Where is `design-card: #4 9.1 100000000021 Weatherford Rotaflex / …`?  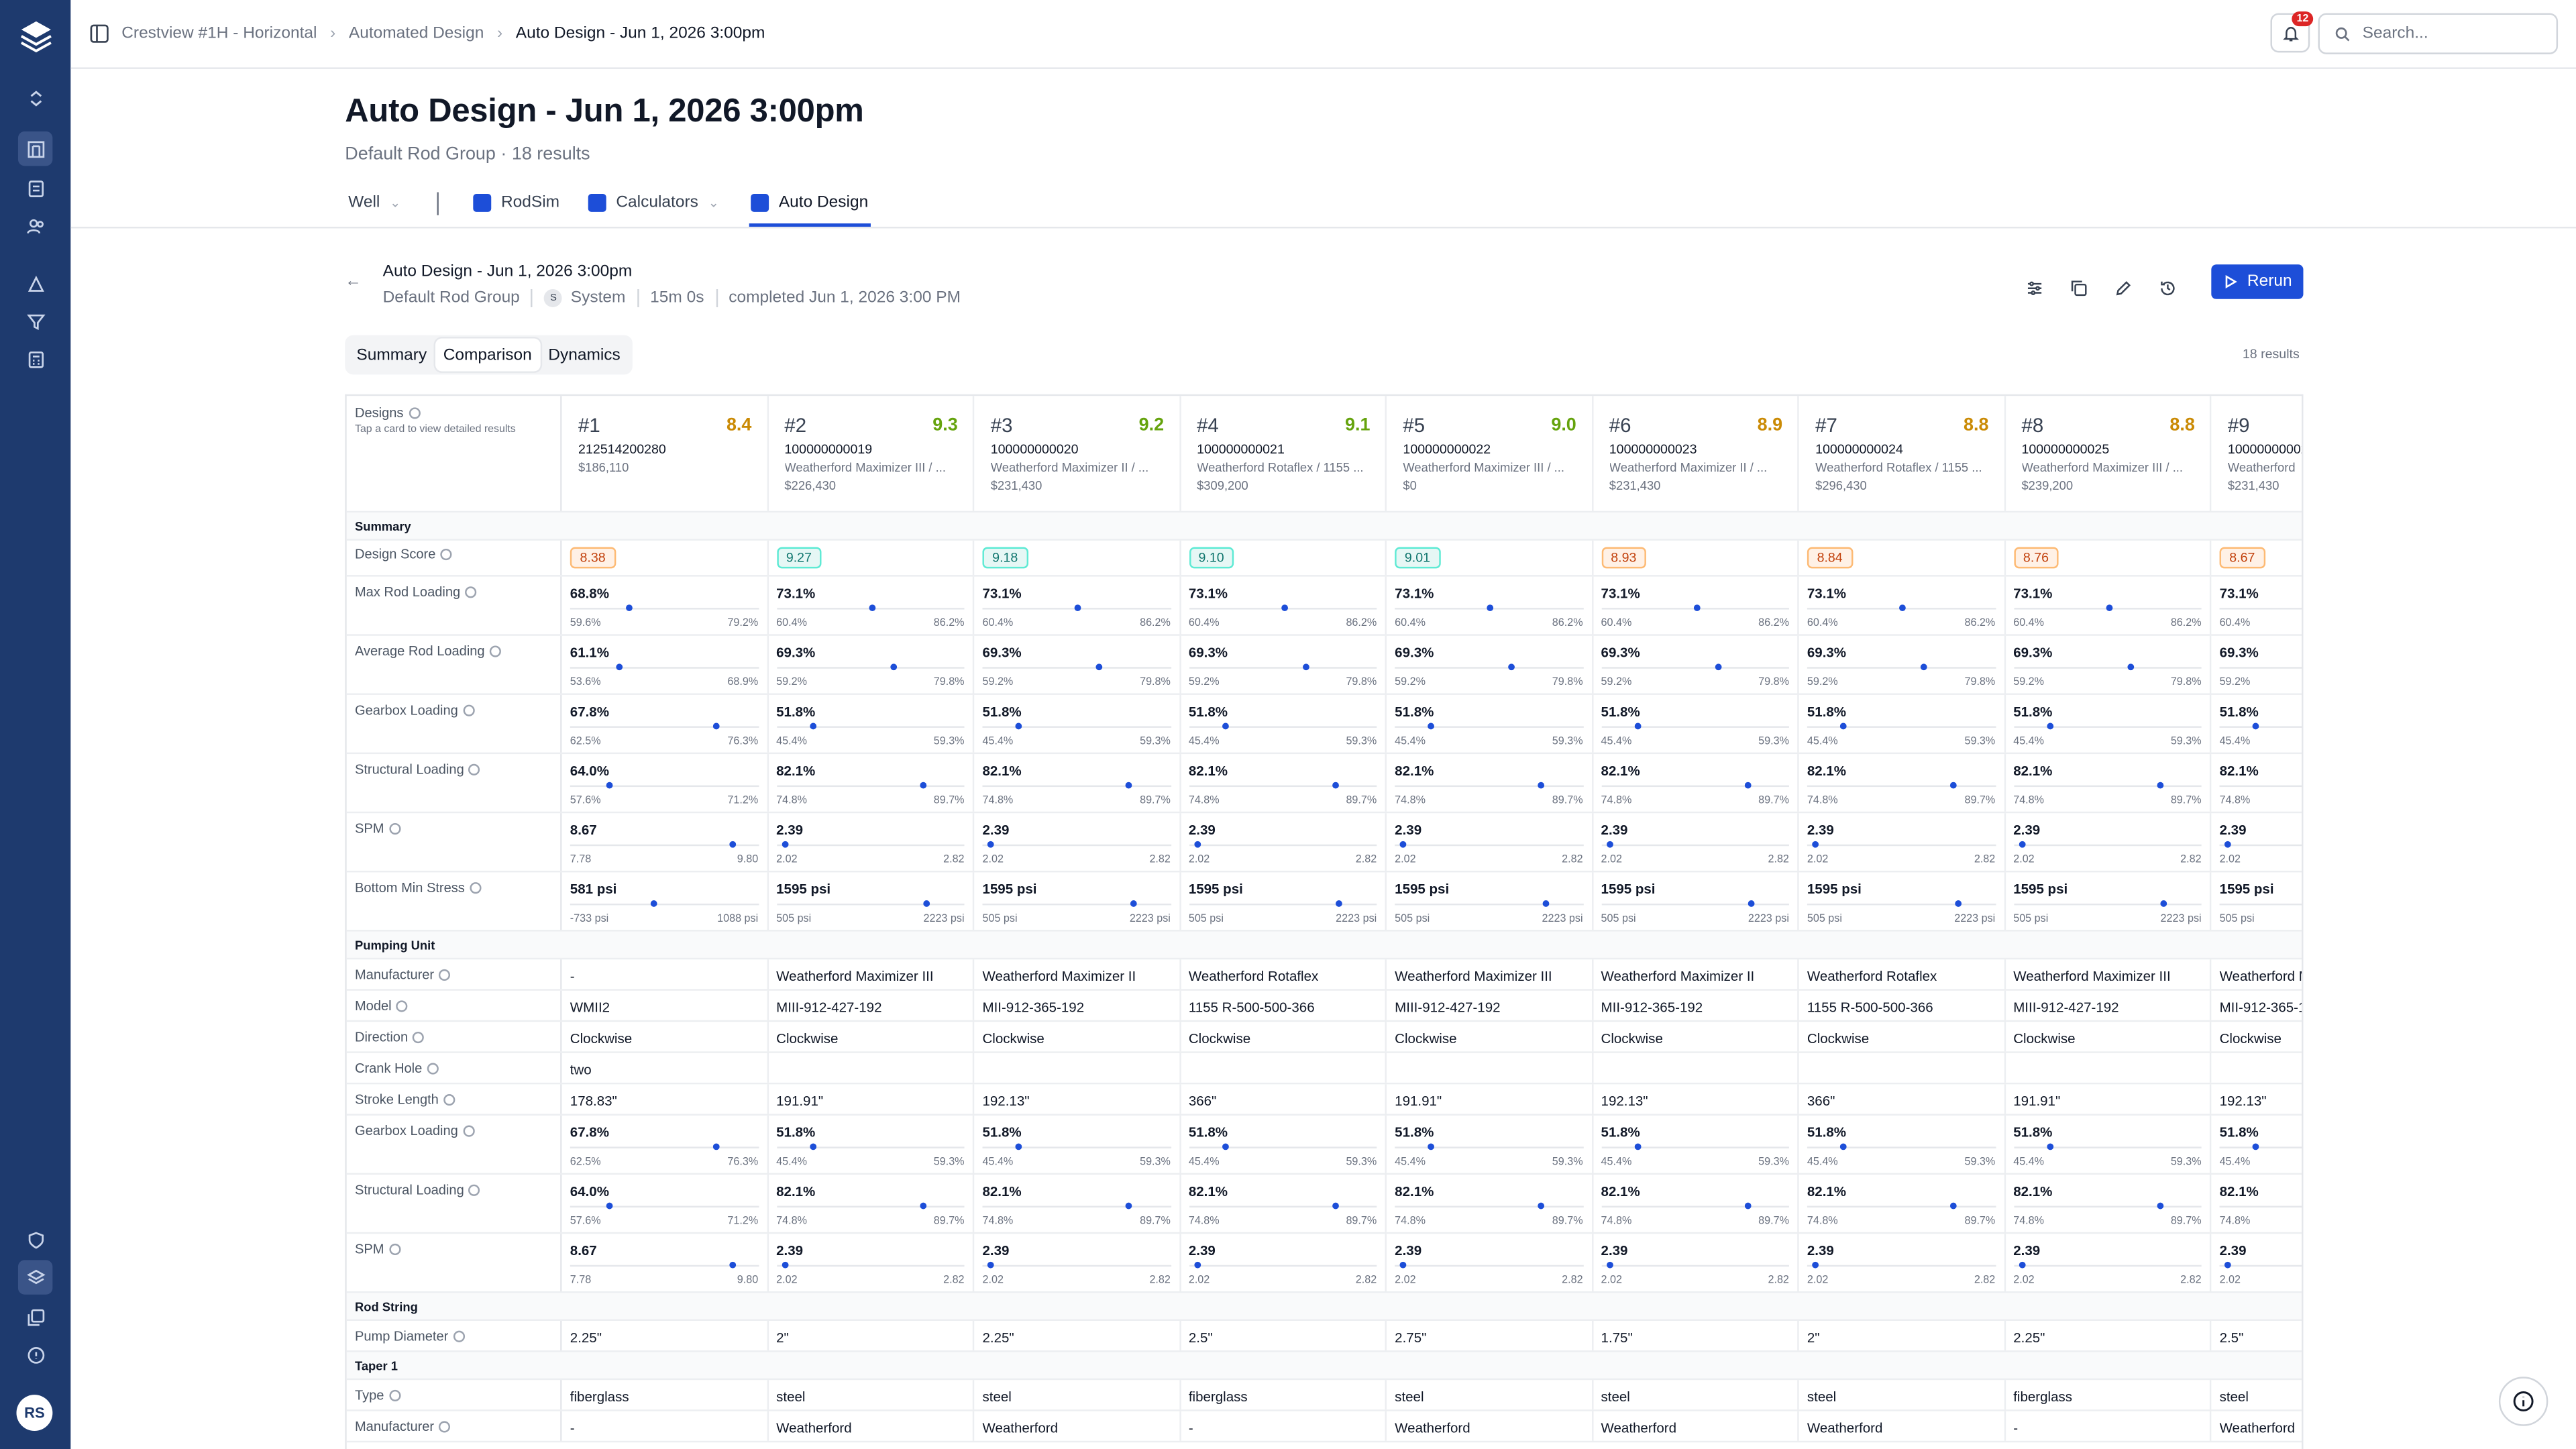
design-card: #4 9.1 100000000021 Weatherford Rotaflex / … is located at coordinates (1284, 453).